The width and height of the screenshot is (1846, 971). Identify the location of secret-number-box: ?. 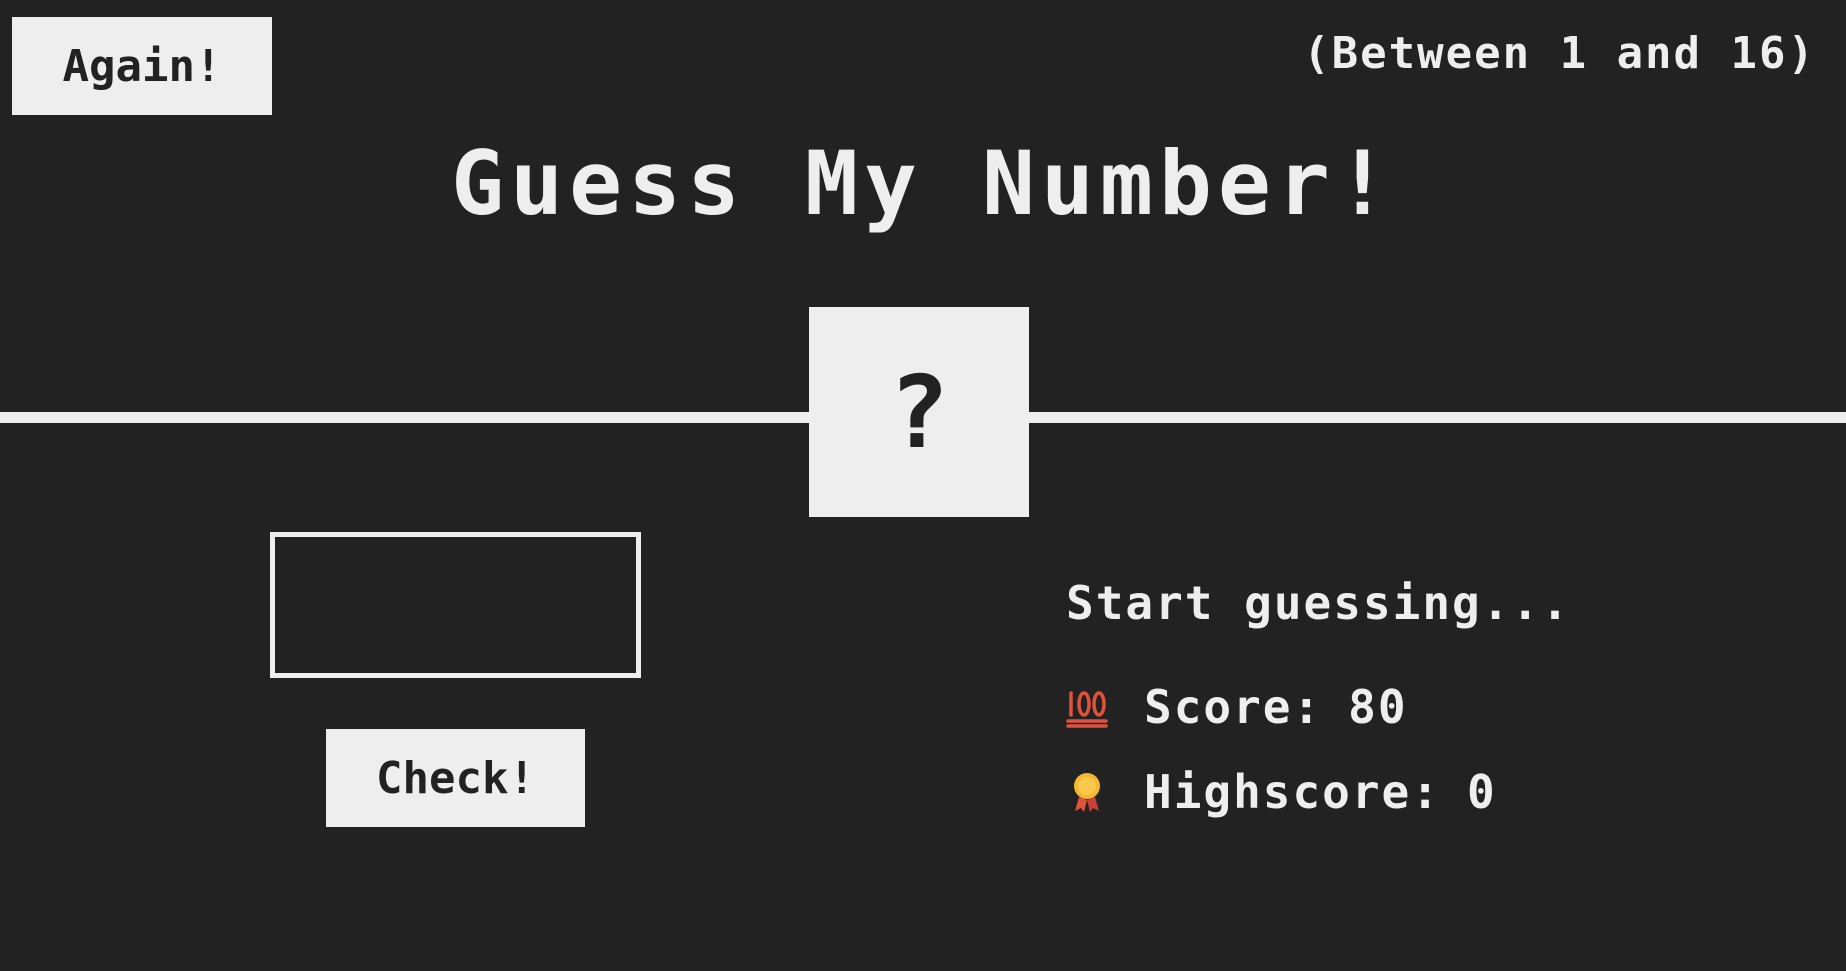
(919, 412).